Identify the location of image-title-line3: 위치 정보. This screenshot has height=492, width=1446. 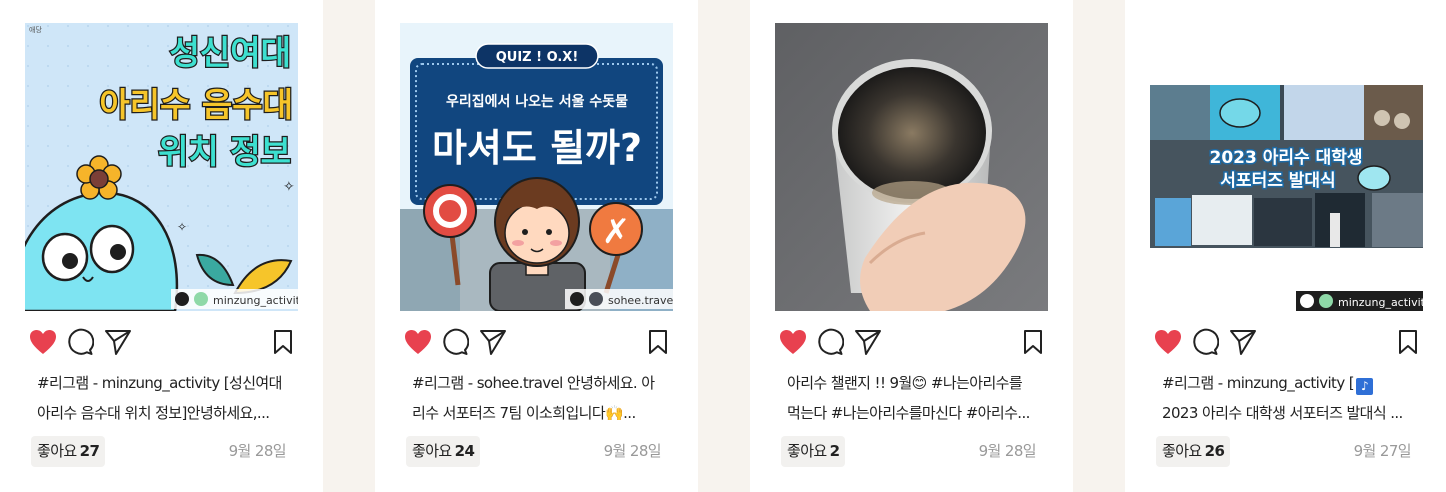
(224, 151).